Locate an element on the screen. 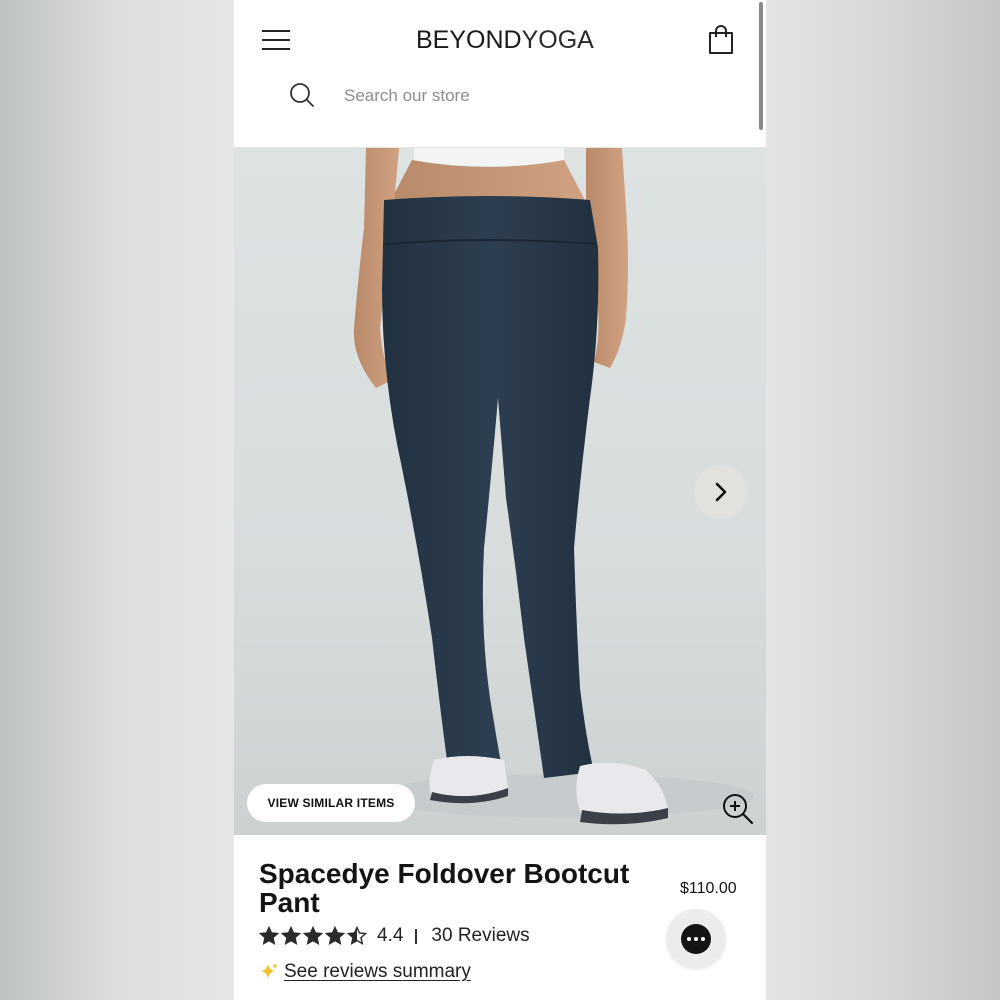 The image size is (1000, 1000). view-similar-items-button: VIEW SIMILAR ITEMS is located at coordinates (331, 803).